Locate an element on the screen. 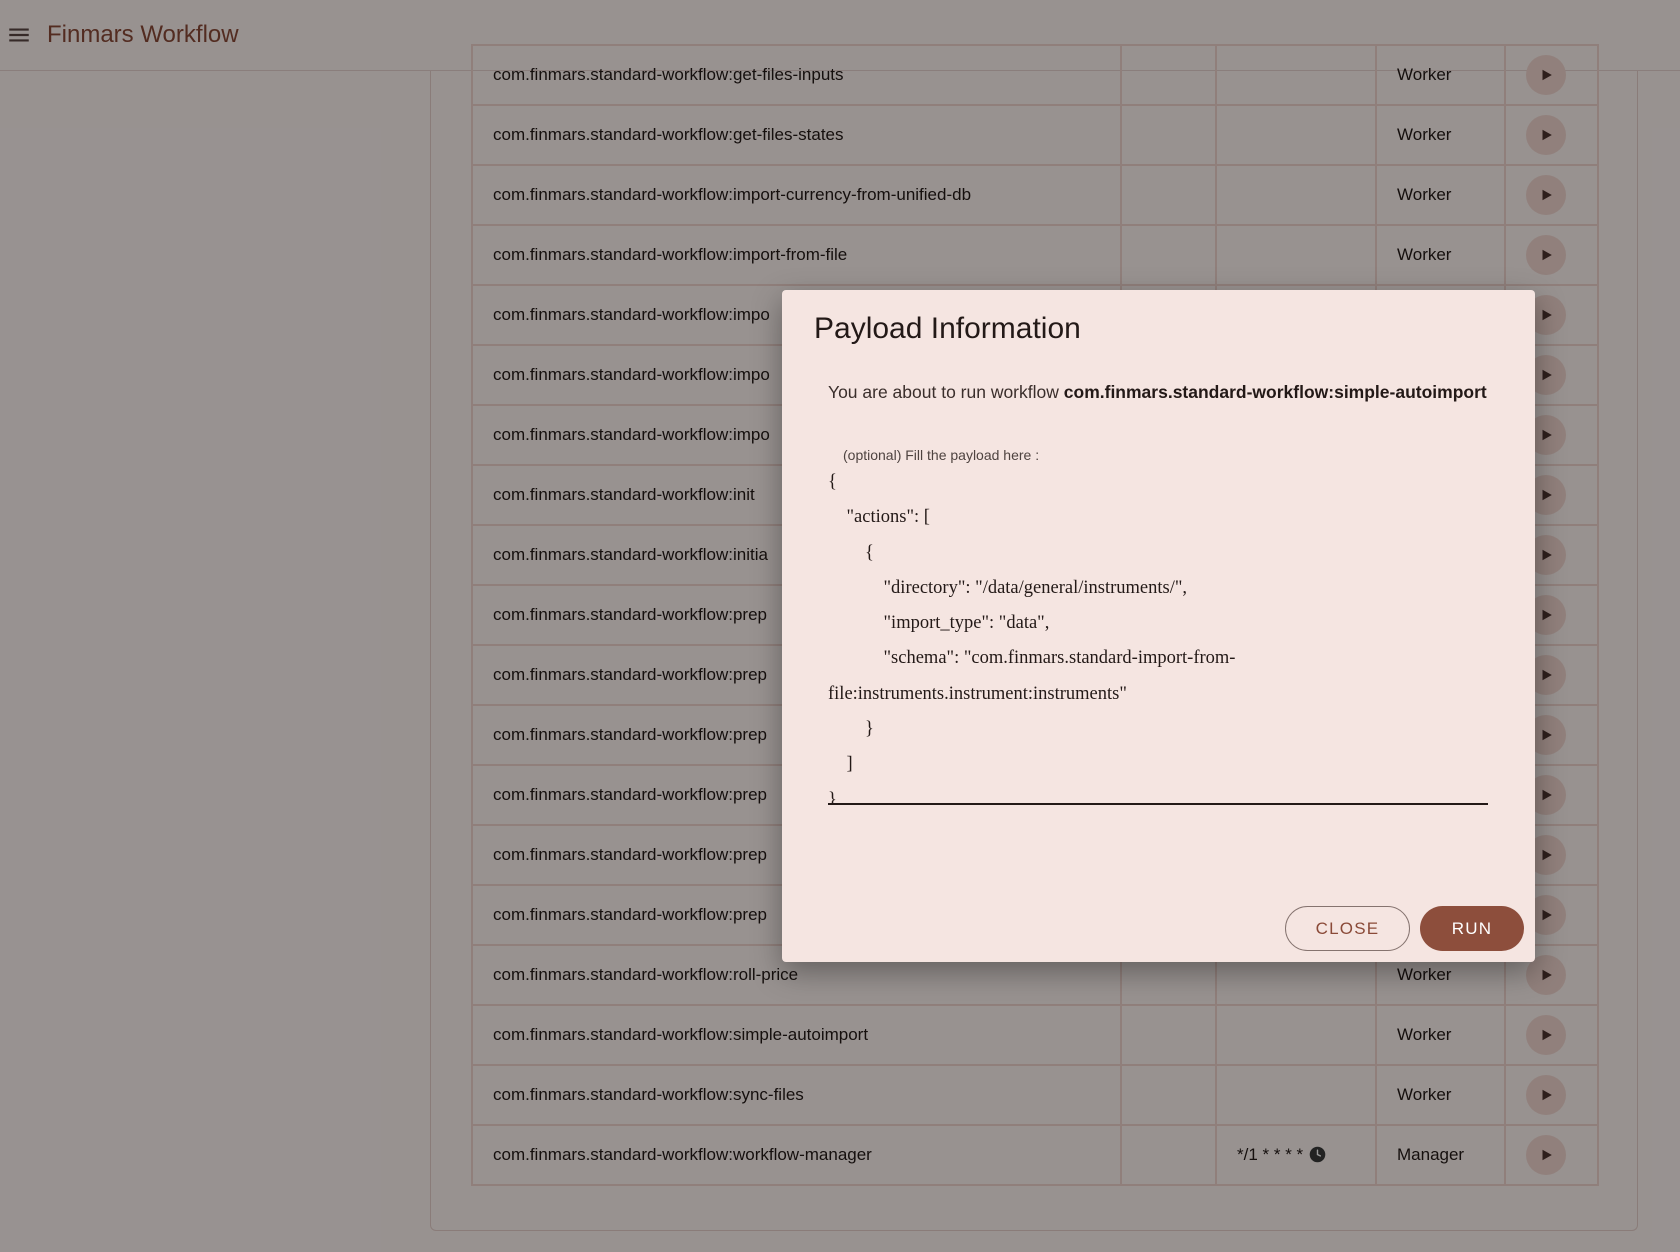 The image size is (1680, 1252). dialog-message-prefix: You are about to run workflow is located at coordinates (943, 392).